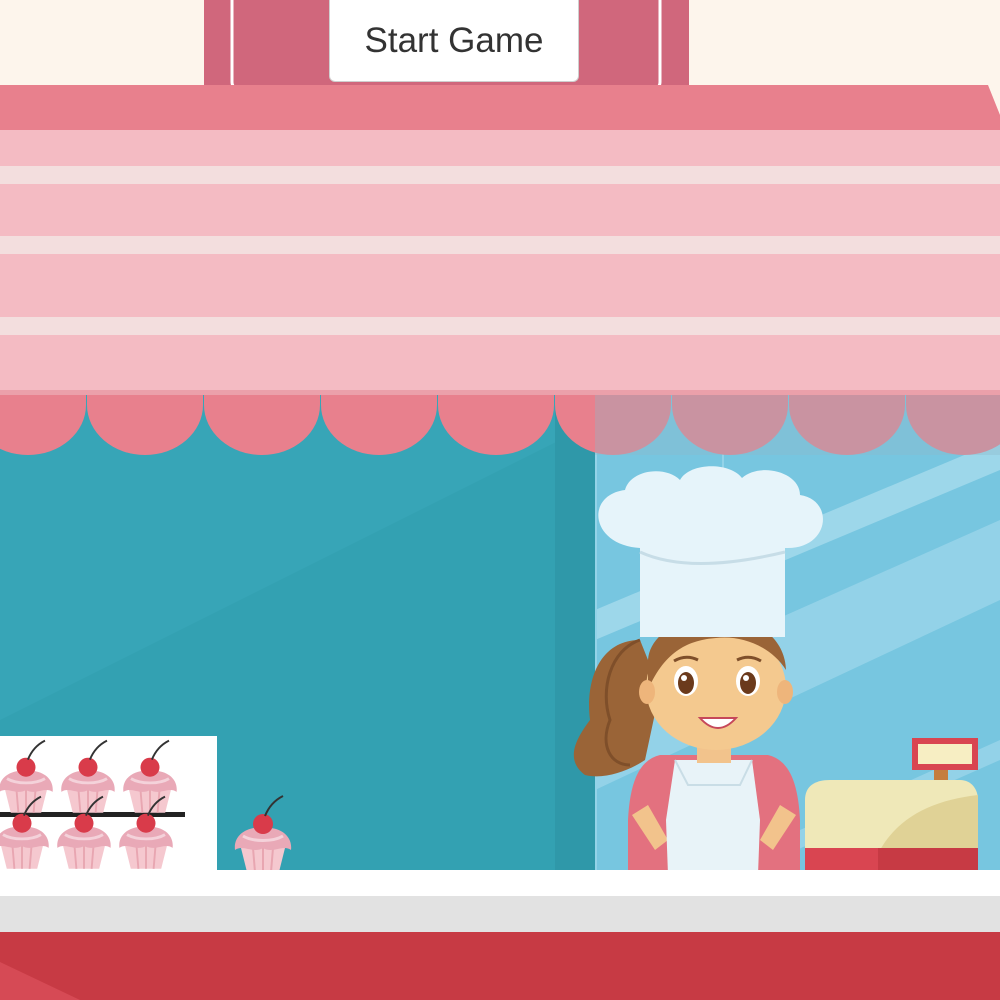 This screenshot has height=1000, width=1000. What do you see at coordinates (108, 804) in the screenshot?
I see `cupcake-display-case` at bounding box center [108, 804].